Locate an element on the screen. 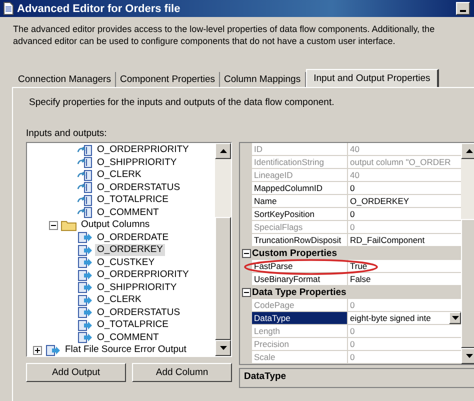  category-title: Custom Properties is located at coordinates (294, 253).